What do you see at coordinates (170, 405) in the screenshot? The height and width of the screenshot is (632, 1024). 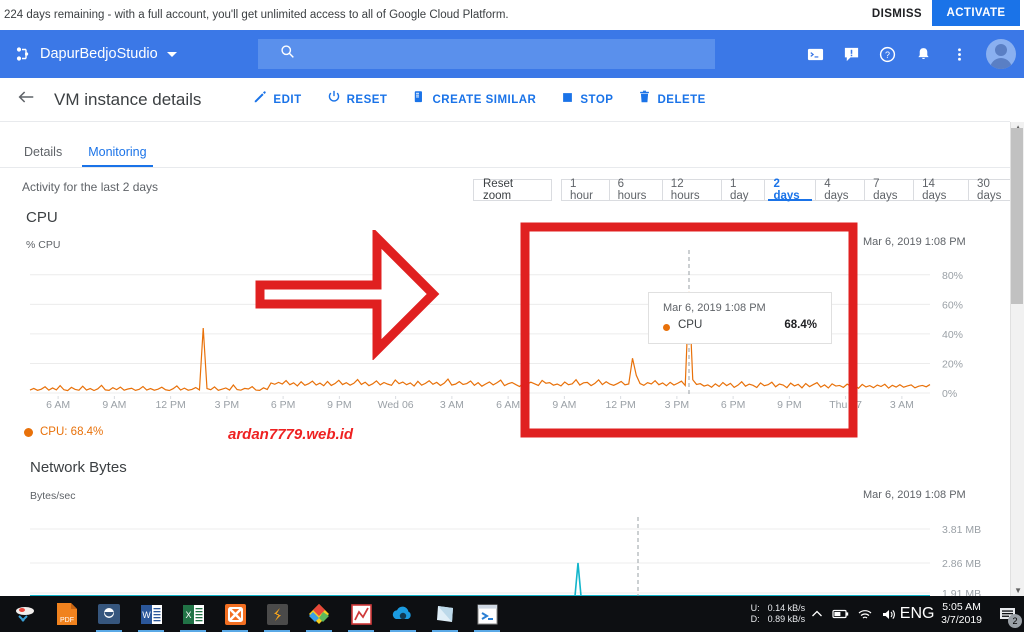 I see `svg-text: 12 PM` at bounding box center [170, 405].